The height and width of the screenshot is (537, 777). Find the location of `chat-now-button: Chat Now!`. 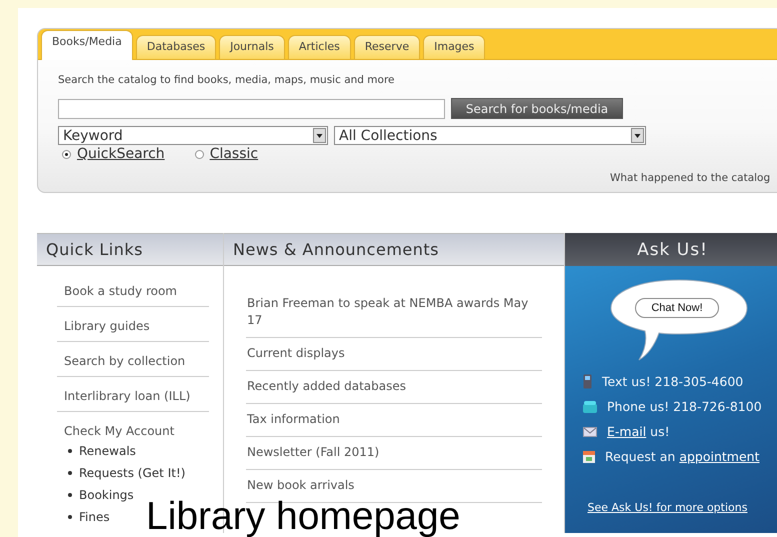

chat-now-button: Chat Now! is located at coordinates (677, 308).